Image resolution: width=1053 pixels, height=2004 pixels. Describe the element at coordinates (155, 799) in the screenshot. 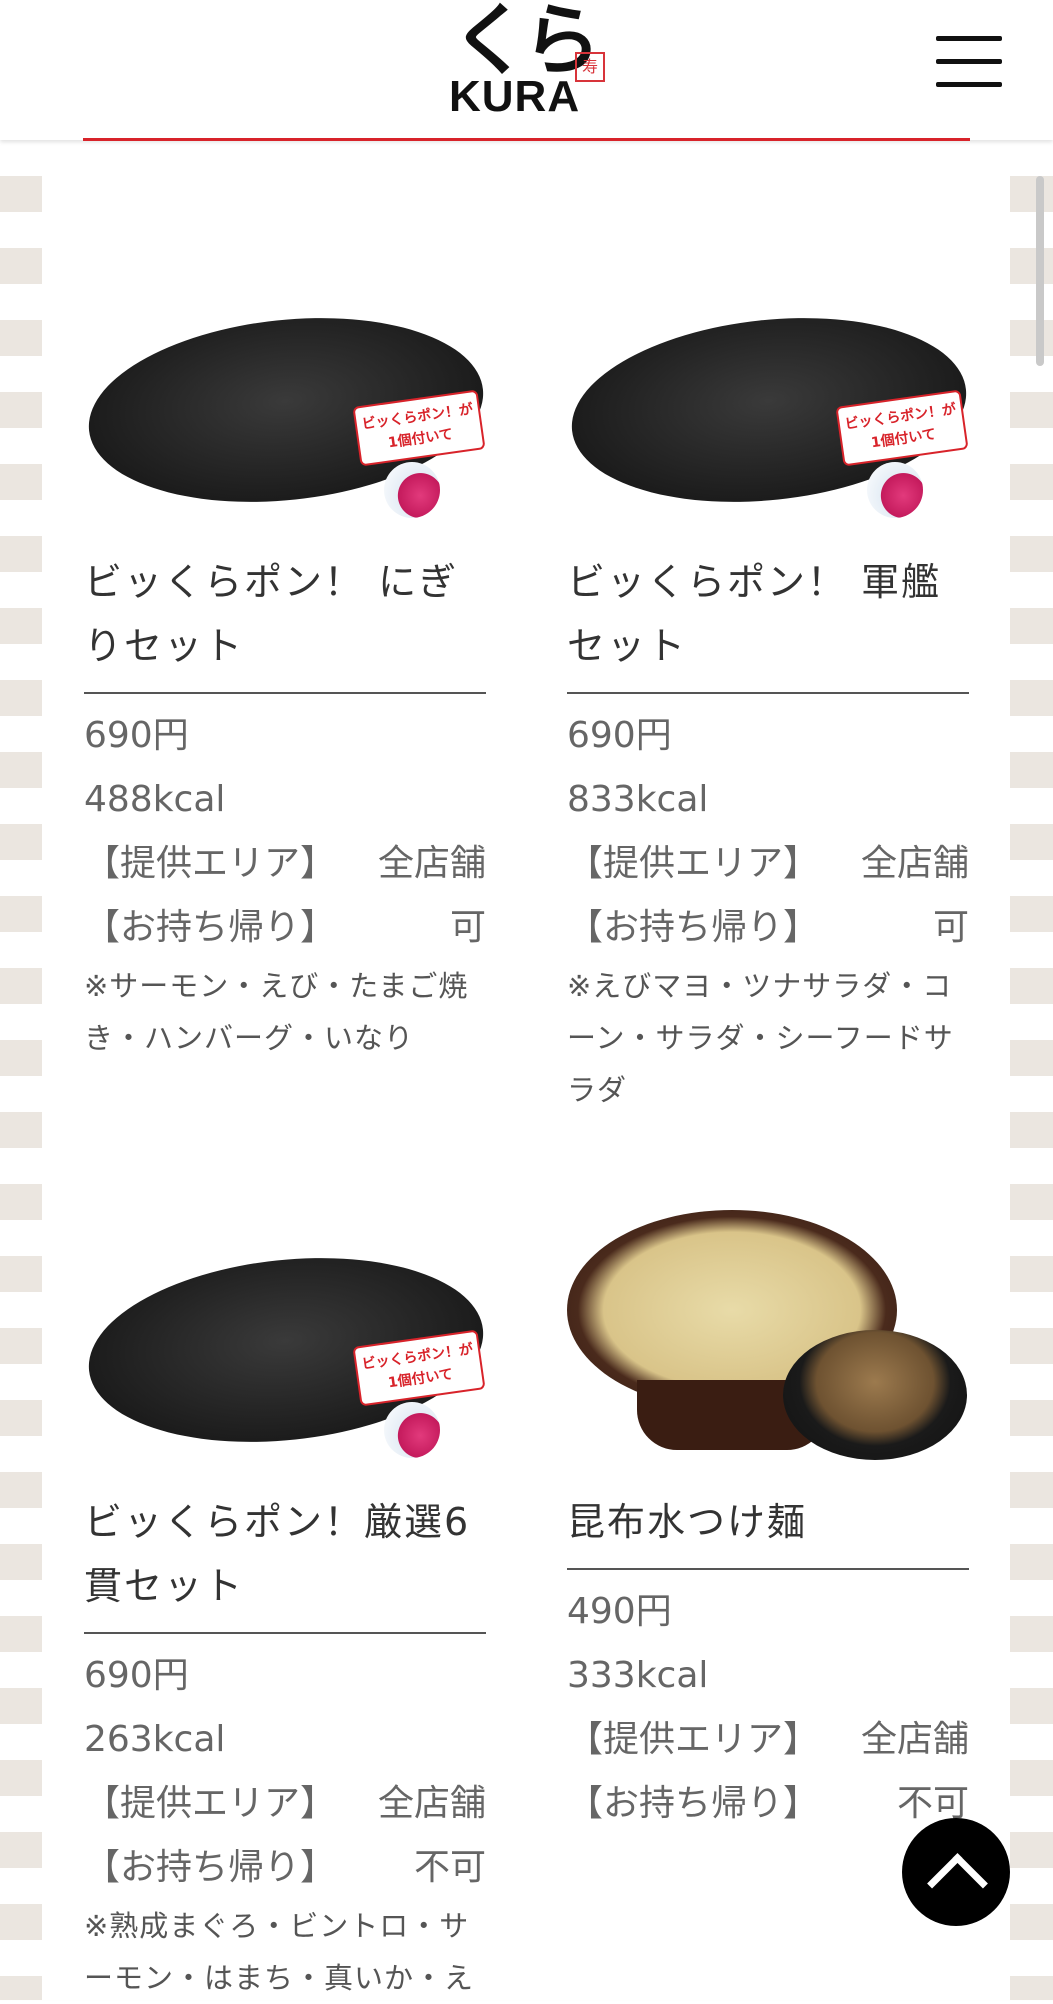

I see `item-kcal: 488kcal` at that location.